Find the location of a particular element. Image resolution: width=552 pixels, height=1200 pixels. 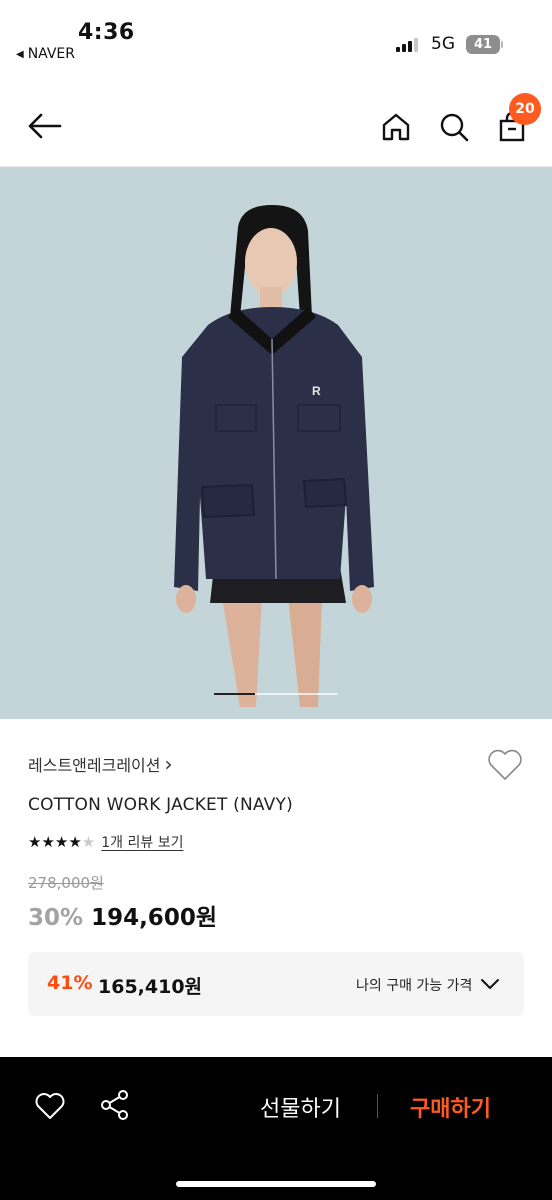

heart-icon is located at coordinates (50, 1106).